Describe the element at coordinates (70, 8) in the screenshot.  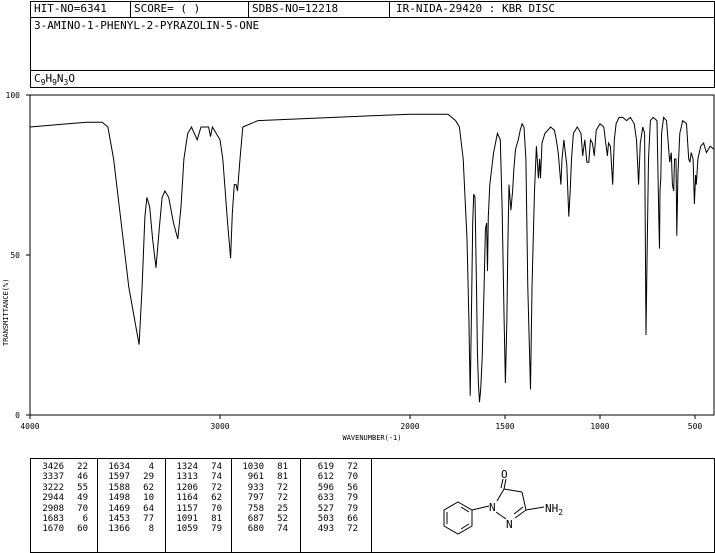
I see `hit-number: HIT-NO=6341` at that location.